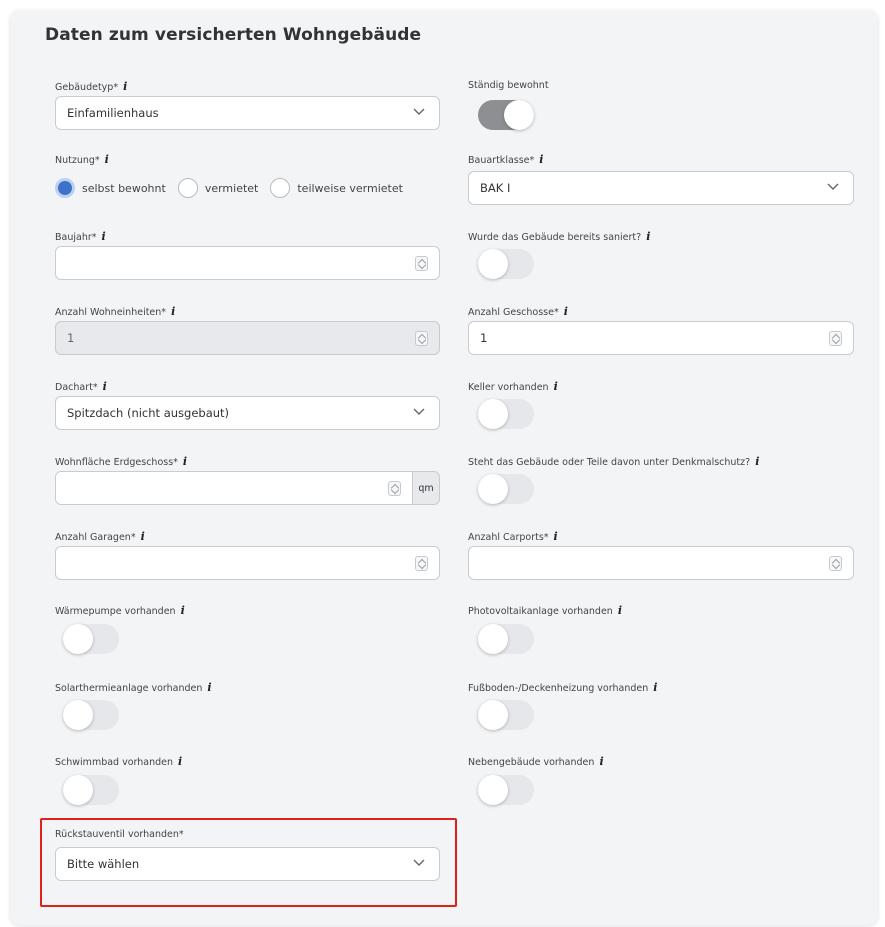  I want to click on unit-qm: qm, so click(426, 488).